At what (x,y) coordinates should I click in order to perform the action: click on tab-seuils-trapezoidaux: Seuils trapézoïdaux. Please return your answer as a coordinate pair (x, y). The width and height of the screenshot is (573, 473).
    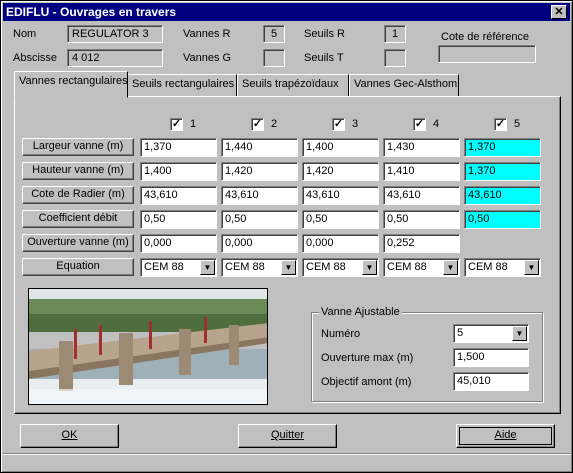
    Looking at the image, I should click on (293, 85).